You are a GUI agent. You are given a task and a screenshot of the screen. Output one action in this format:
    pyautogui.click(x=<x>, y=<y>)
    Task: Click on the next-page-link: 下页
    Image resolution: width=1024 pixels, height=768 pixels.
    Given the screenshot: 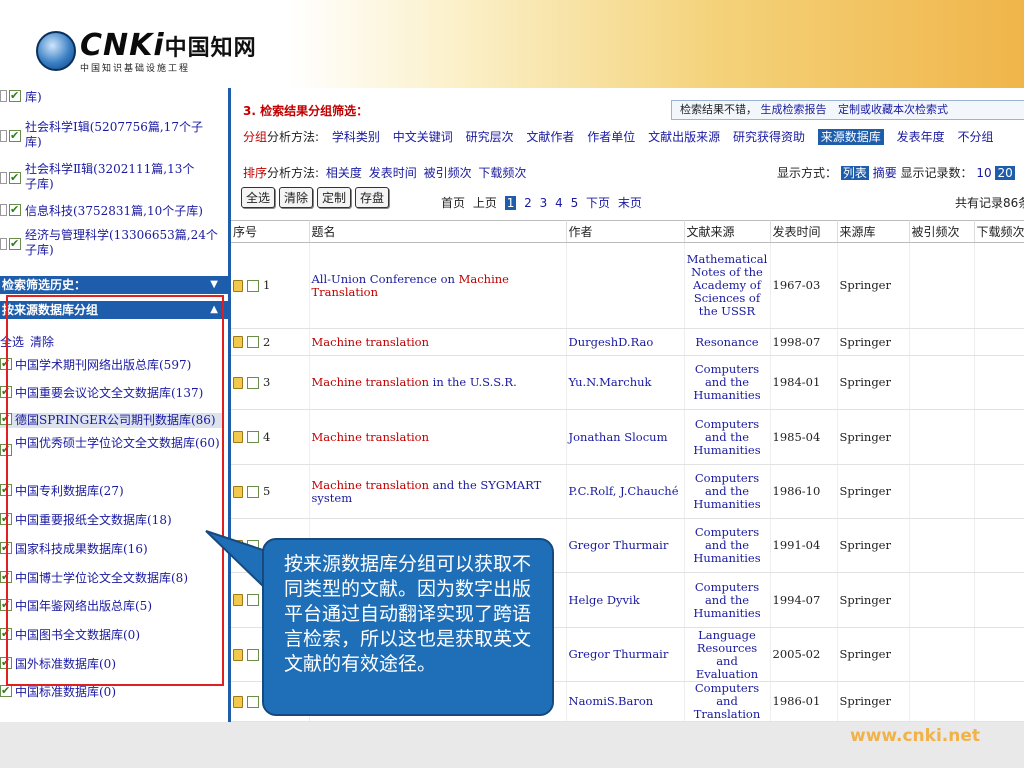 What is the action you would take?
    pyautogui.click(x=598, y=203)
    